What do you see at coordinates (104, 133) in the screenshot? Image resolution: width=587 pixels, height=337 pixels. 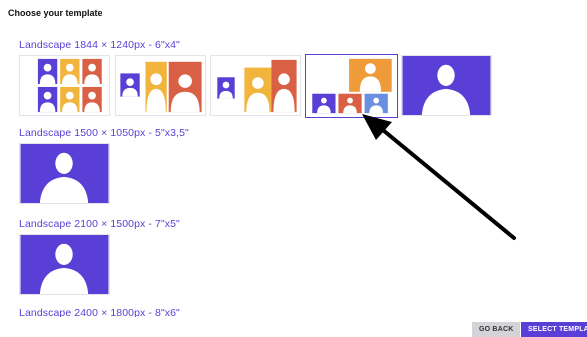 I see `section-label-1500x1050: Landscape 1500 × 1050px - 5"x3,5"` at bounding box center [104, 133].